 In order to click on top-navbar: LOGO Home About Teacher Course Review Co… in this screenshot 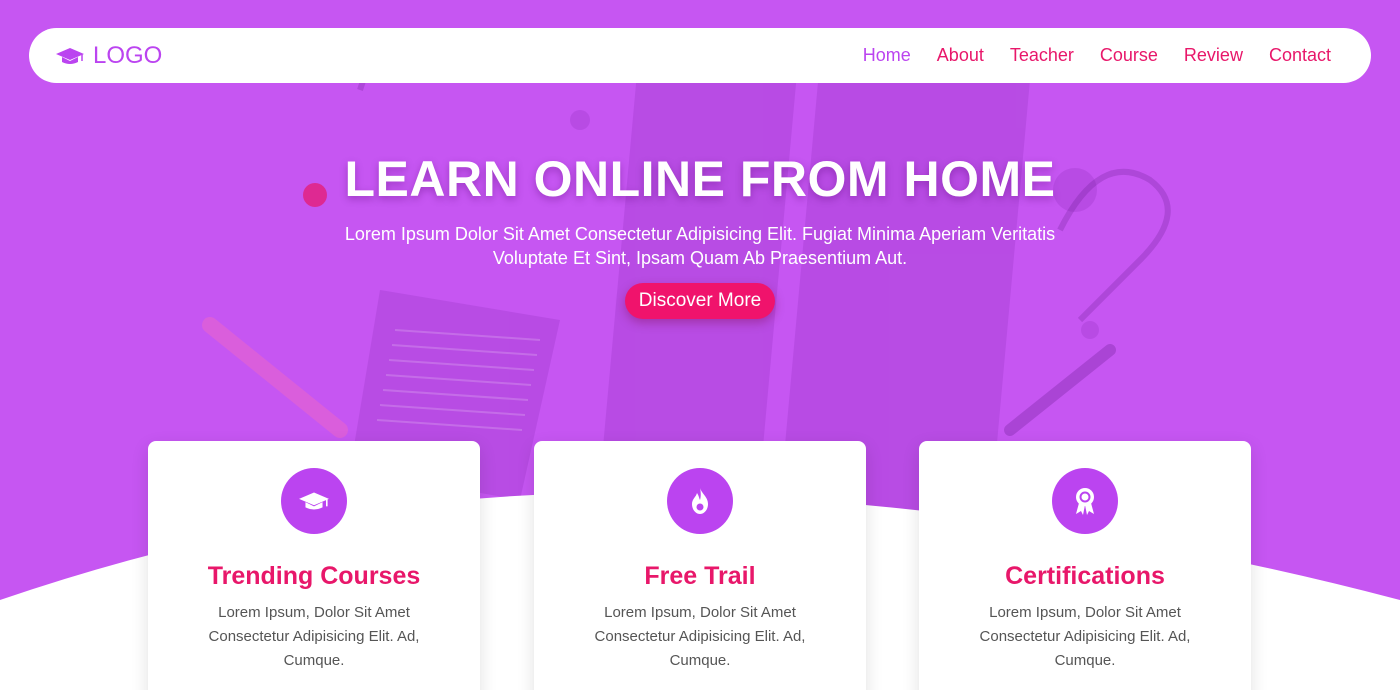, I will do `click(700, 55)`.